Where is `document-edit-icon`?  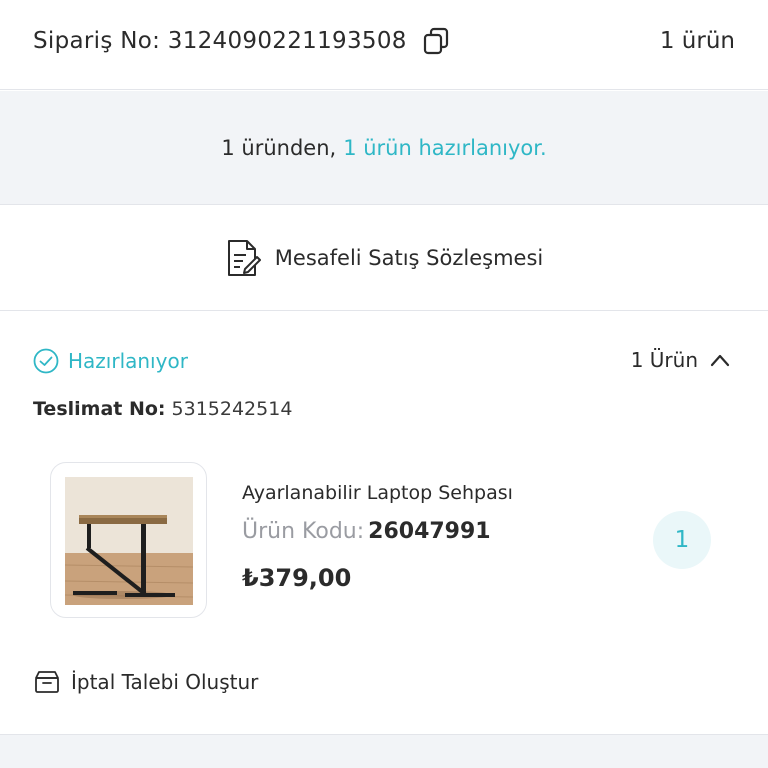 document-edit-icon is located at coordinates (244, 258).